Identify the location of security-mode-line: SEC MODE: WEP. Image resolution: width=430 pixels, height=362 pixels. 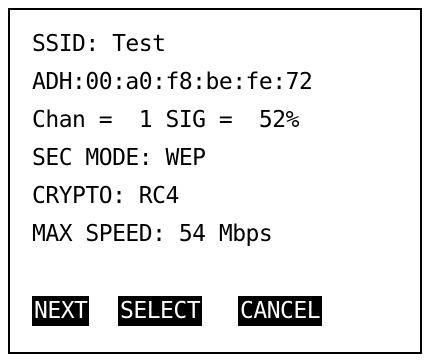
(119, 158).